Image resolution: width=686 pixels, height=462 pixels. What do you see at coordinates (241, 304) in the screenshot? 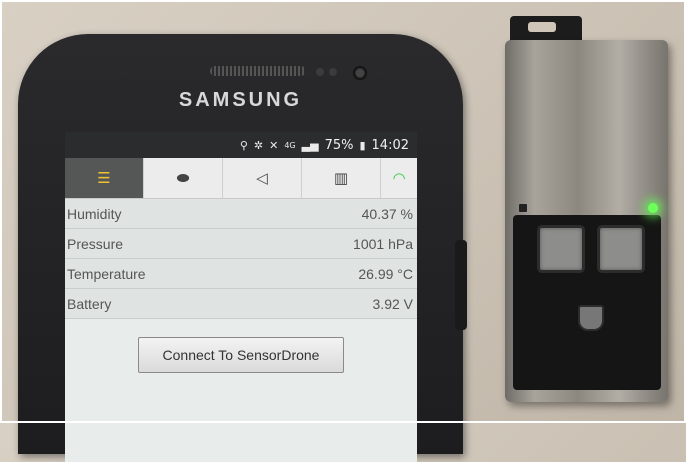
I see `reading-row-battery: Battery 3.92 V` at bounding box center [241, 304].